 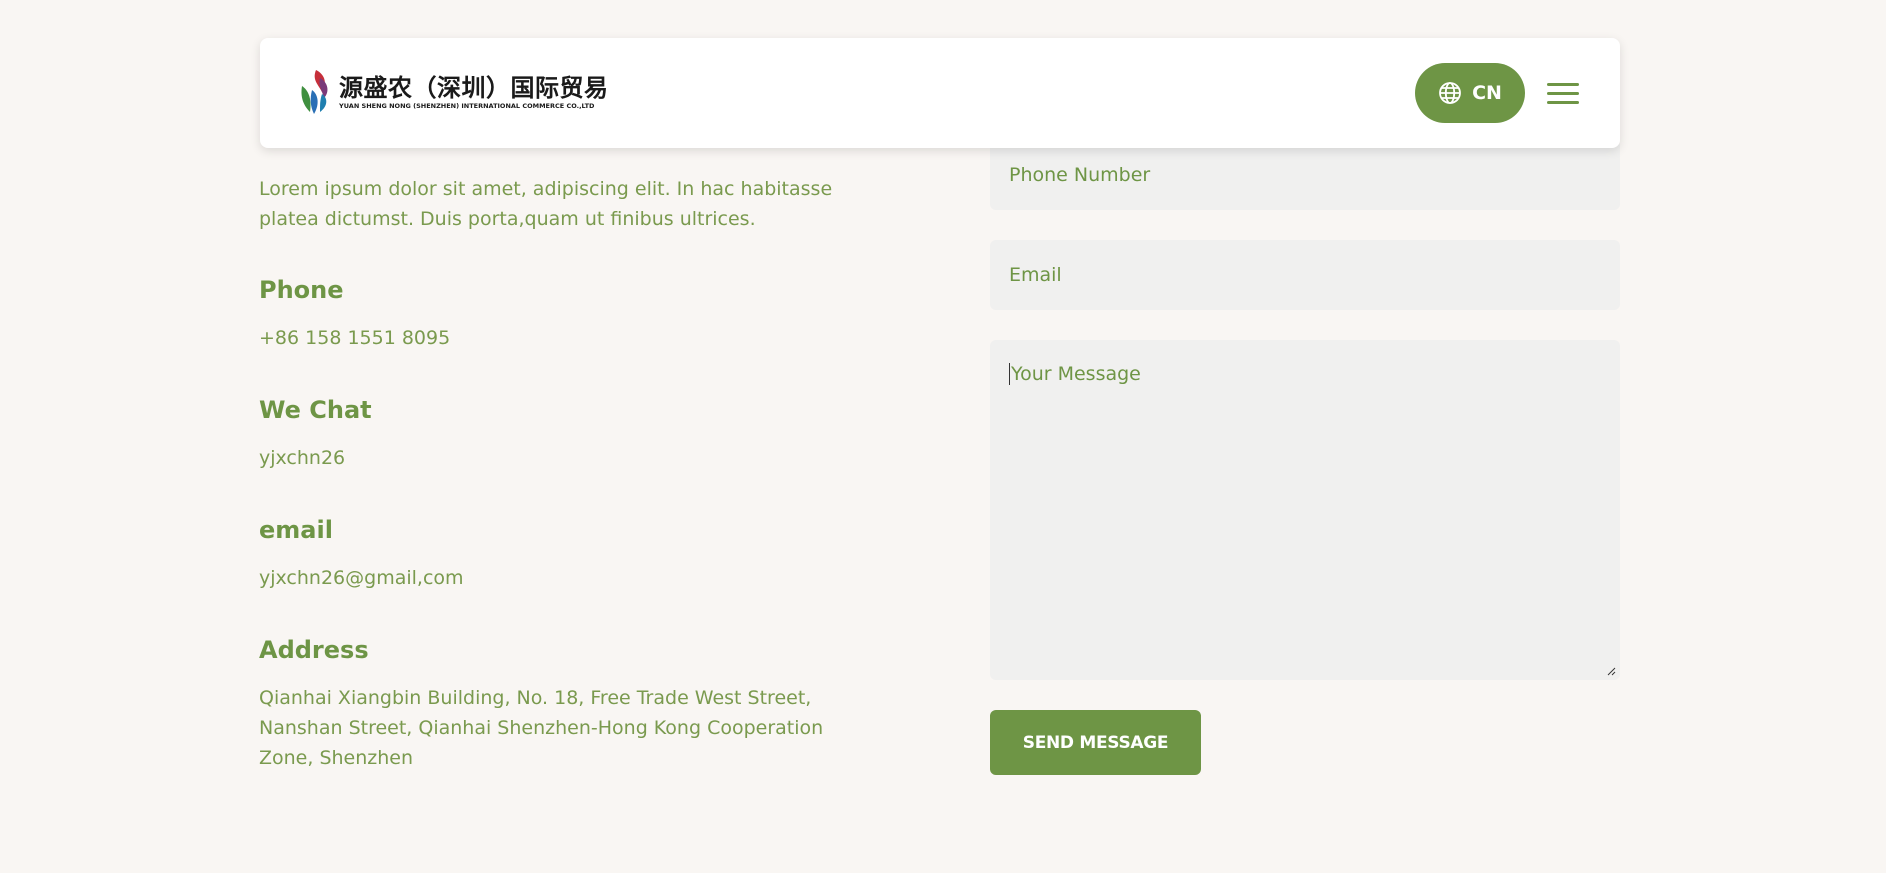 What do you see at coordinates (474, 87) in the screenshot?
I see `logo-chinese-name: 源盛农（深圳）国际贸易` at bounding box center [474, 87].